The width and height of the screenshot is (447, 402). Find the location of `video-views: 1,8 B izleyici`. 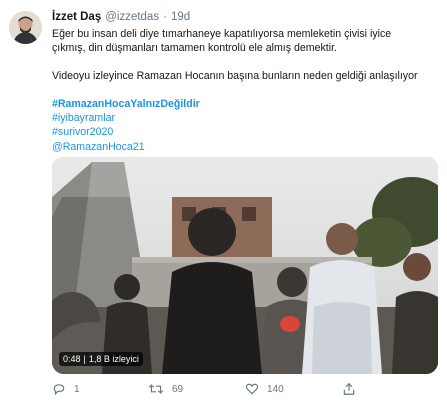

video-views: 1,8 B izleyici is located at coordinates (113, 359).